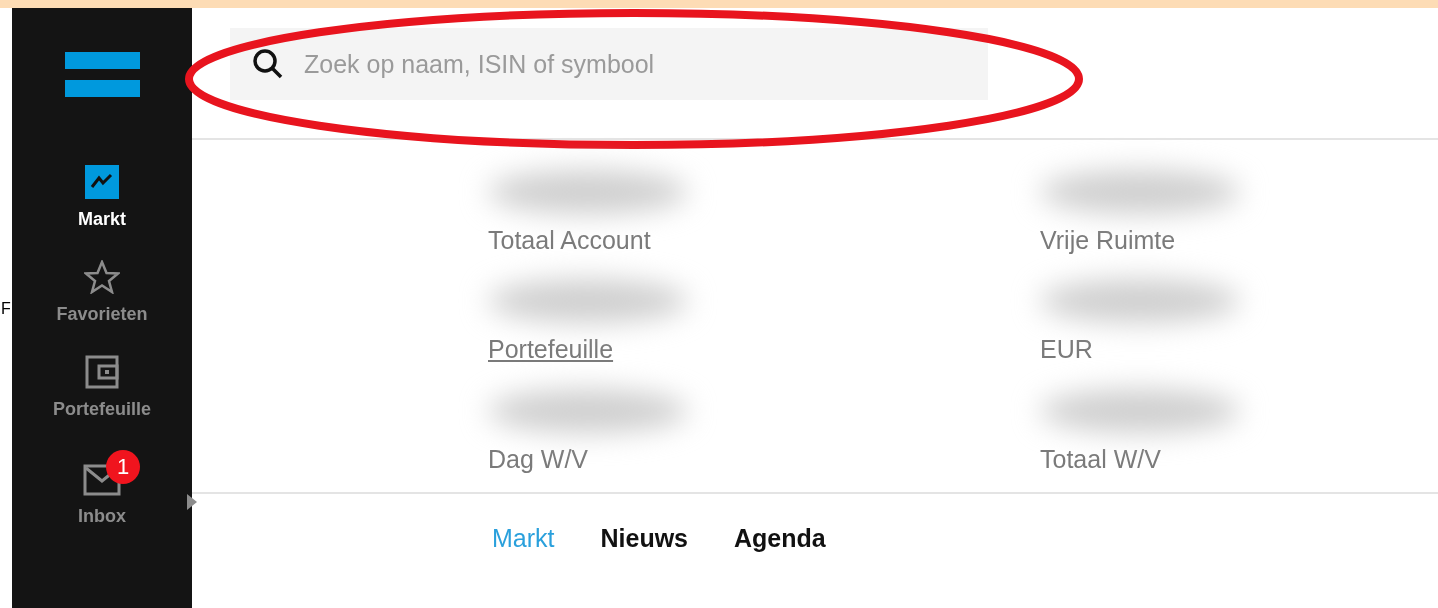 Image resolution: width=1438 pixels, height=608 pixels. What do you see at coordinates (780, 538) in the screenshot?
I see `tab: Agenda` at bounding box center [780, 538].